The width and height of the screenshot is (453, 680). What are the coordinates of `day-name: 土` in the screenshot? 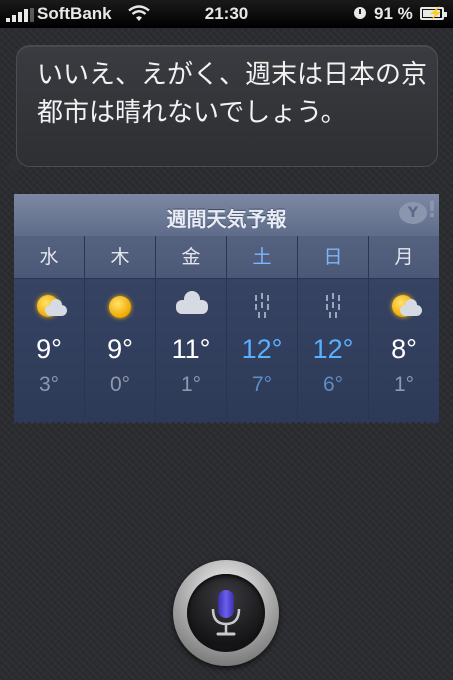 It's located at (262, 257).